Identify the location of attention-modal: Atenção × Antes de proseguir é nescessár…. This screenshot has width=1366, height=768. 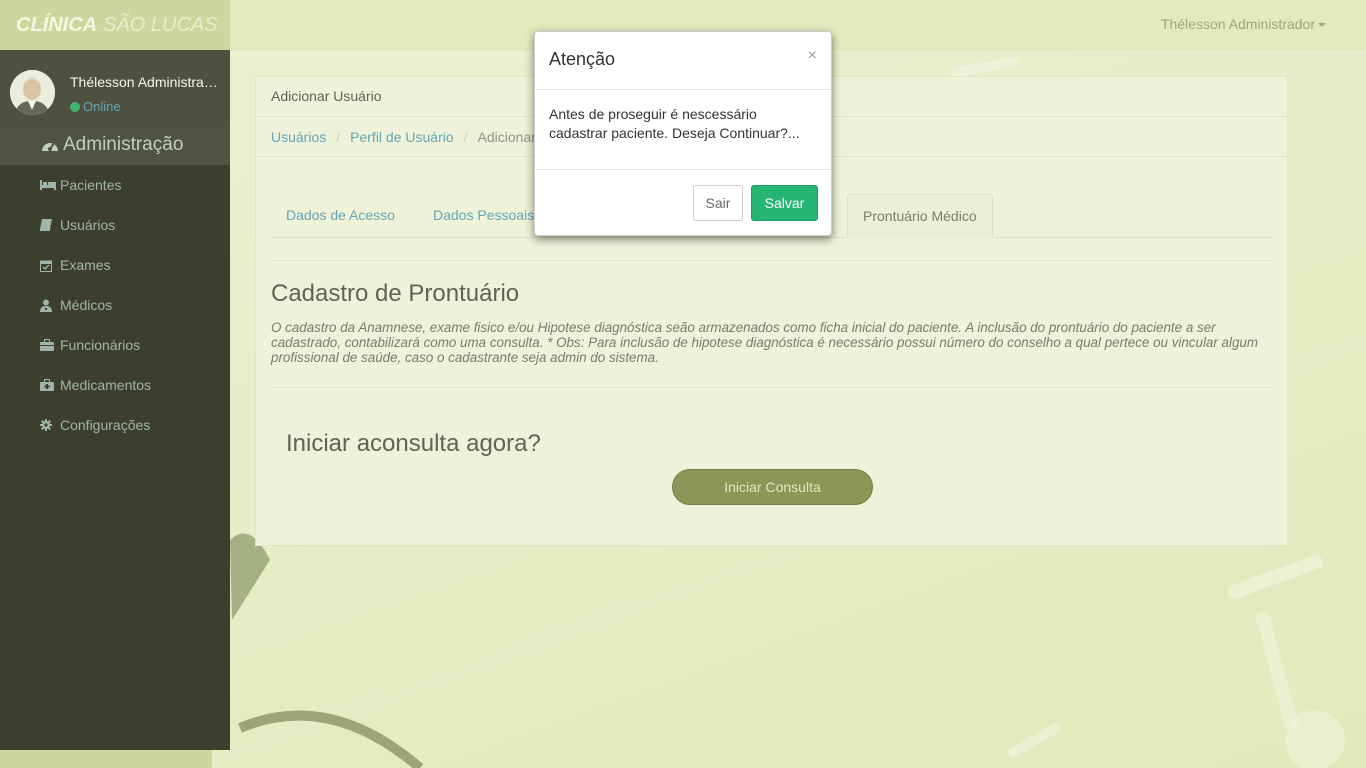
(683, 133).